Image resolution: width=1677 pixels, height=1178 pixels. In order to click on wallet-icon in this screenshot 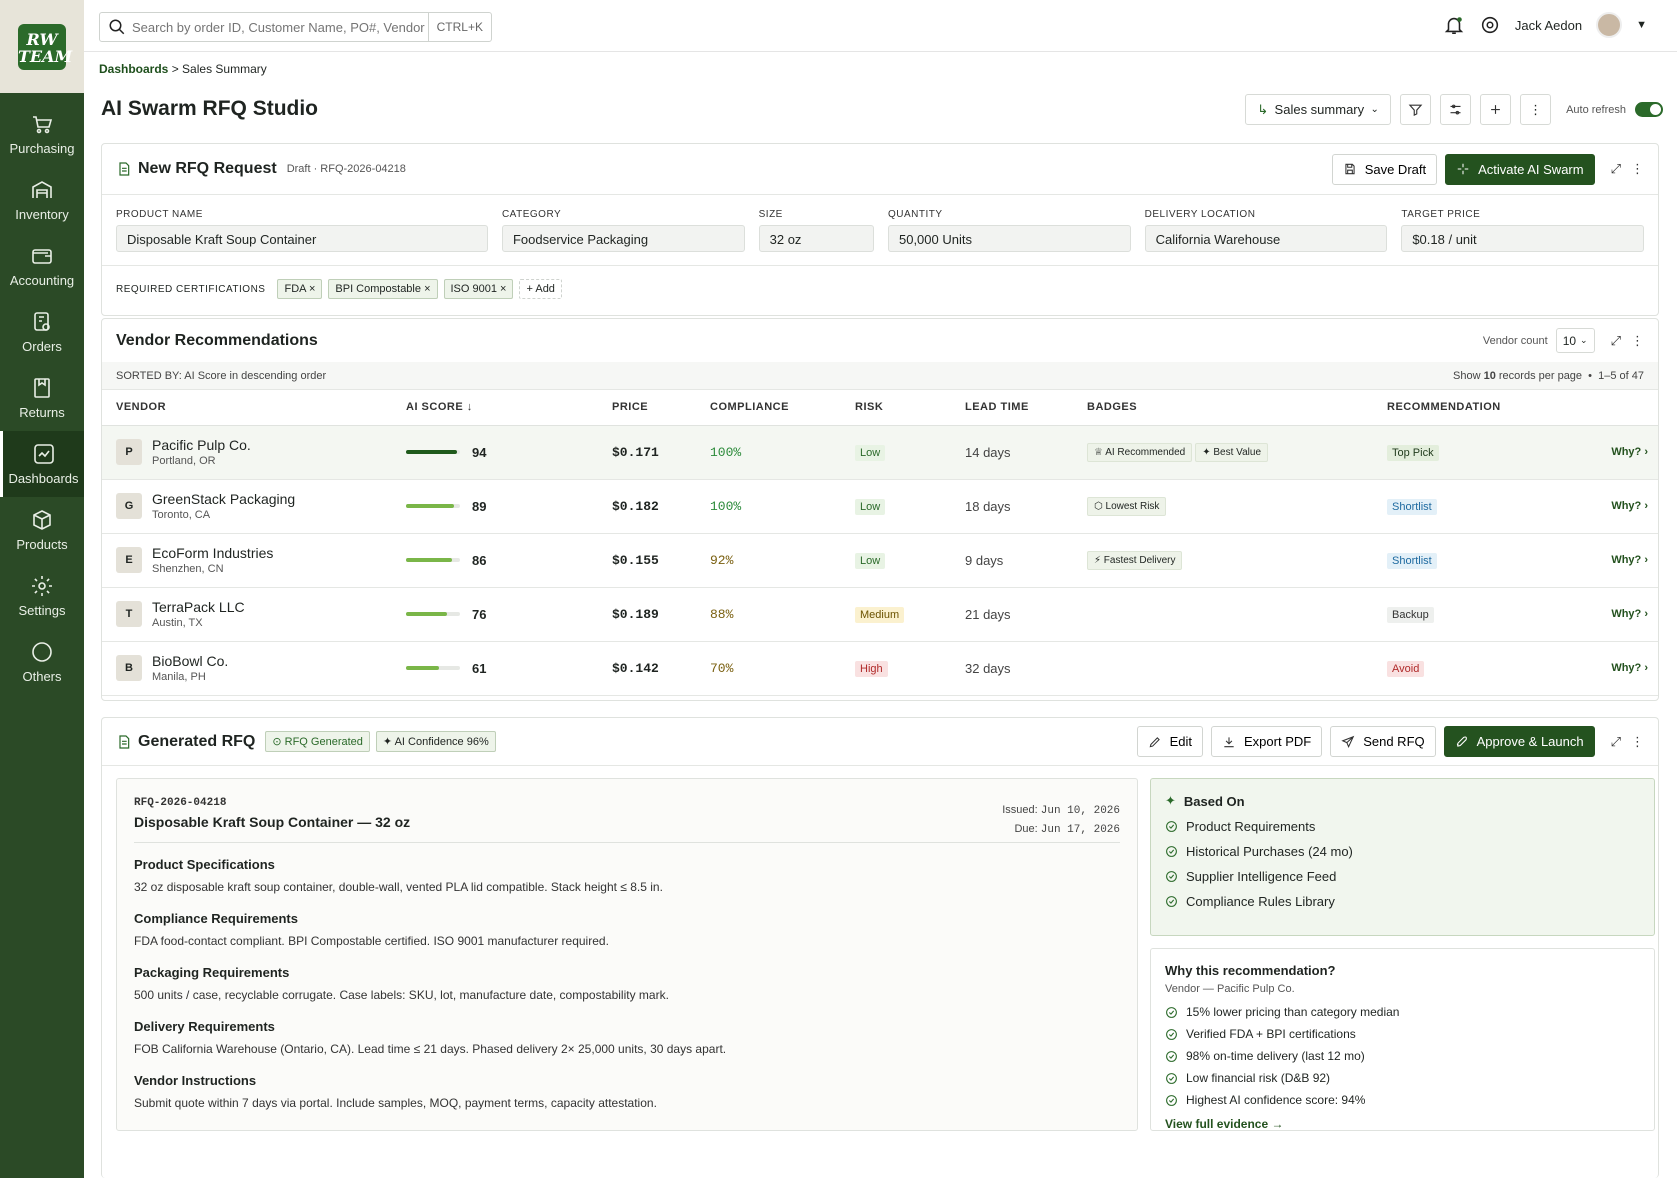, I will do `click(42, 256)`.